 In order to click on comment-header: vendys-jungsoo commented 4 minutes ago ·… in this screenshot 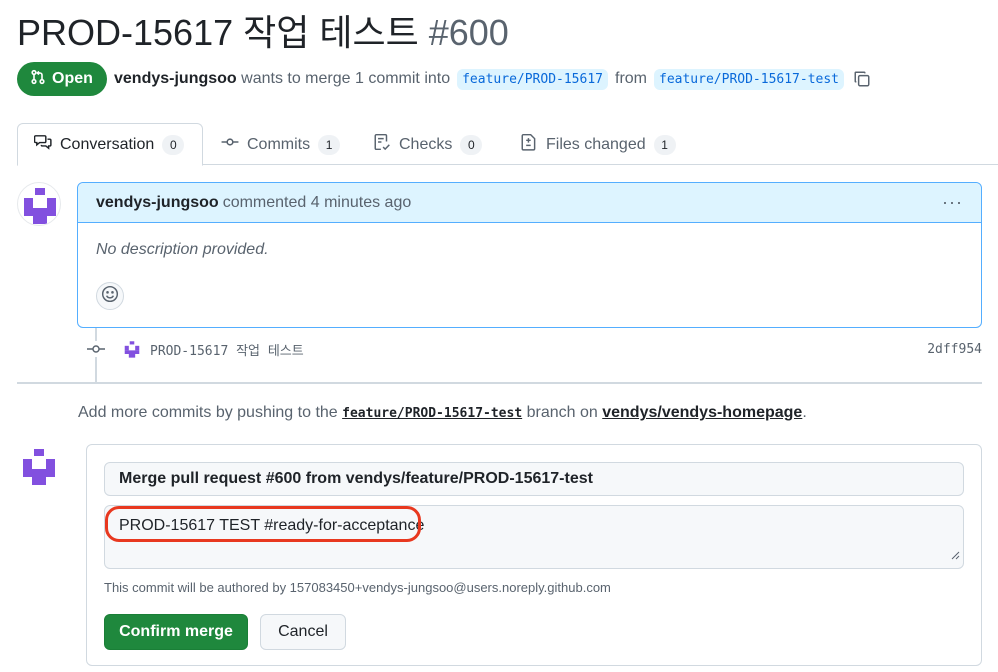, I will do `click(529, 203)`.